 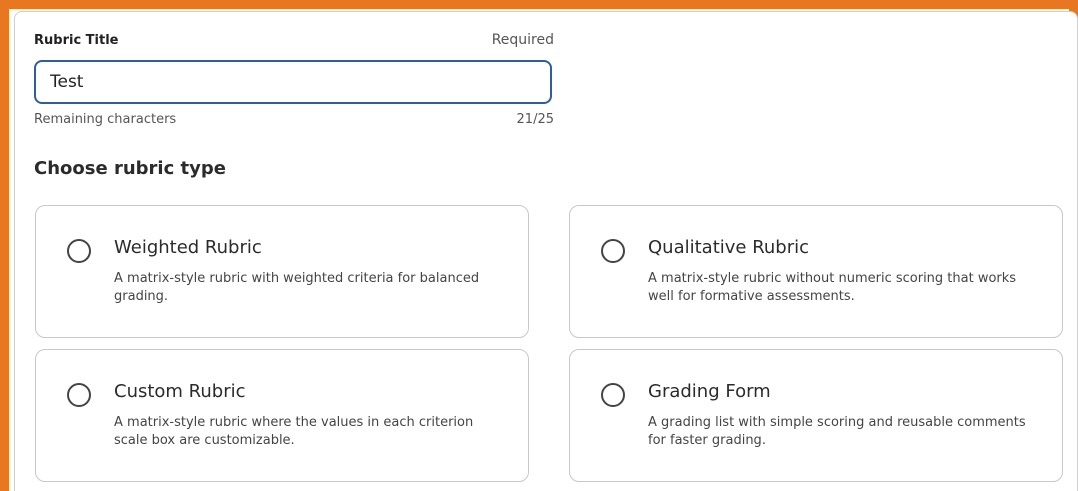 I want to click on rubric-title-label: Rubric Title, so click(x=76, y=40).